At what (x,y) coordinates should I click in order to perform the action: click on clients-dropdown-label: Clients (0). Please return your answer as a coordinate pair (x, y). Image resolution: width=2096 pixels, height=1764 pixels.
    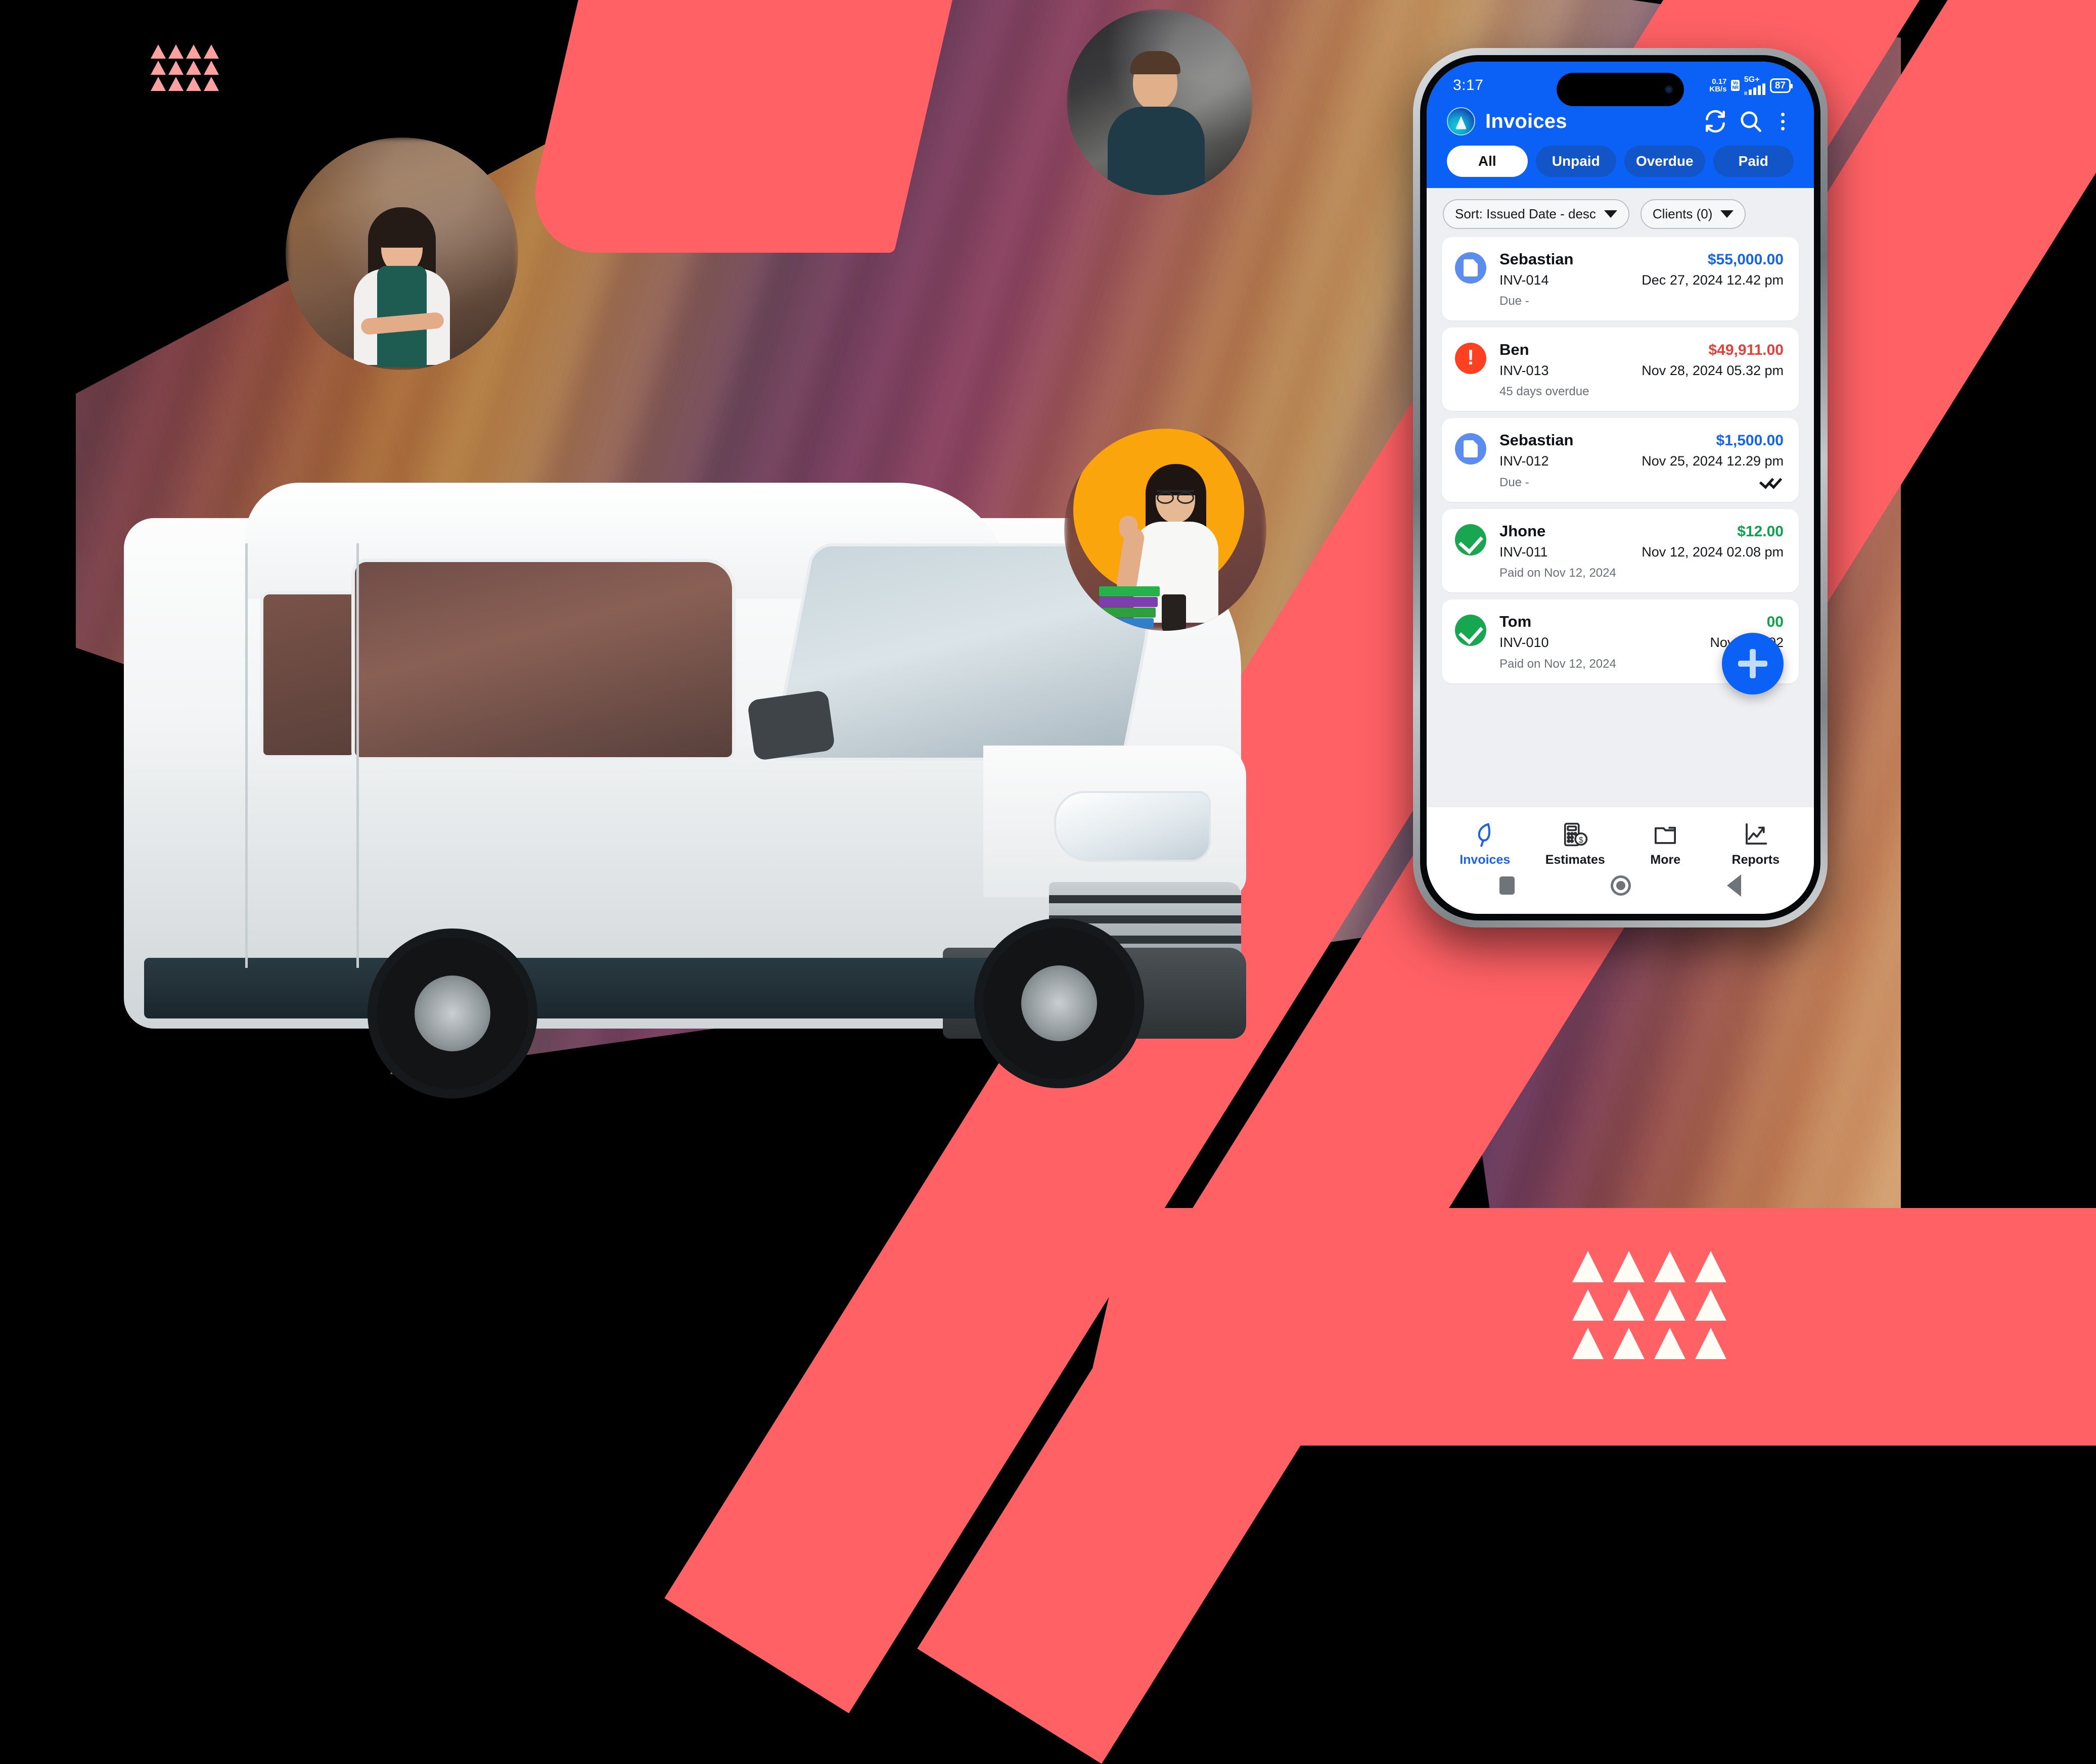
    Looking at the image, I should click on (1682, 213).